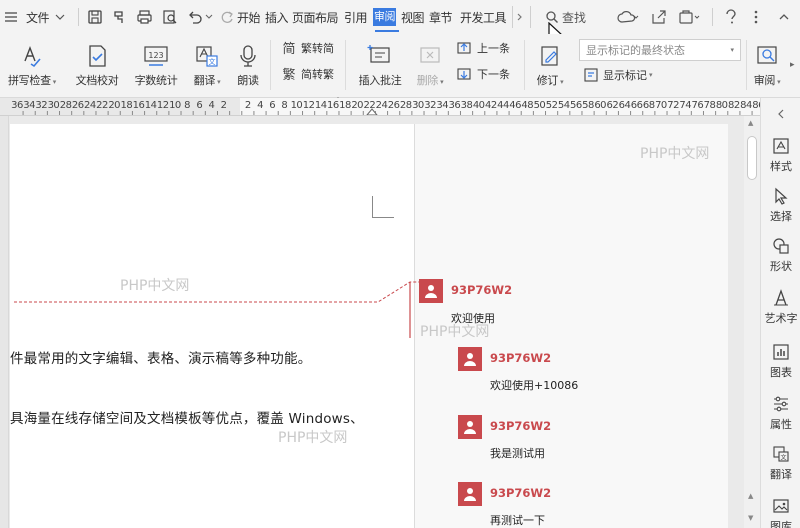 The height and width of the screenshot is (528, 800). I want to click on more-options-icon, so click(756, 17).